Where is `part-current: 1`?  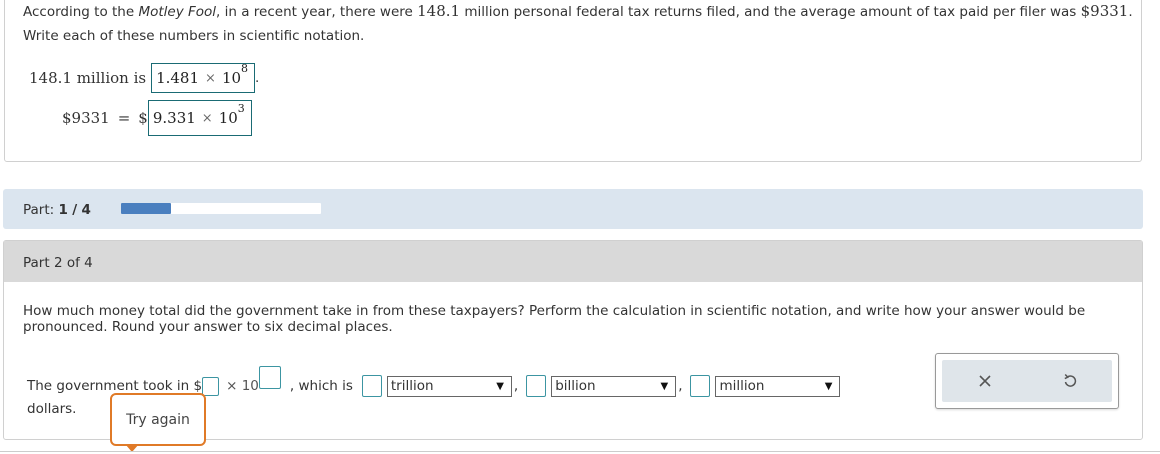
part-current: 1 is located at coordinates (63, 210).